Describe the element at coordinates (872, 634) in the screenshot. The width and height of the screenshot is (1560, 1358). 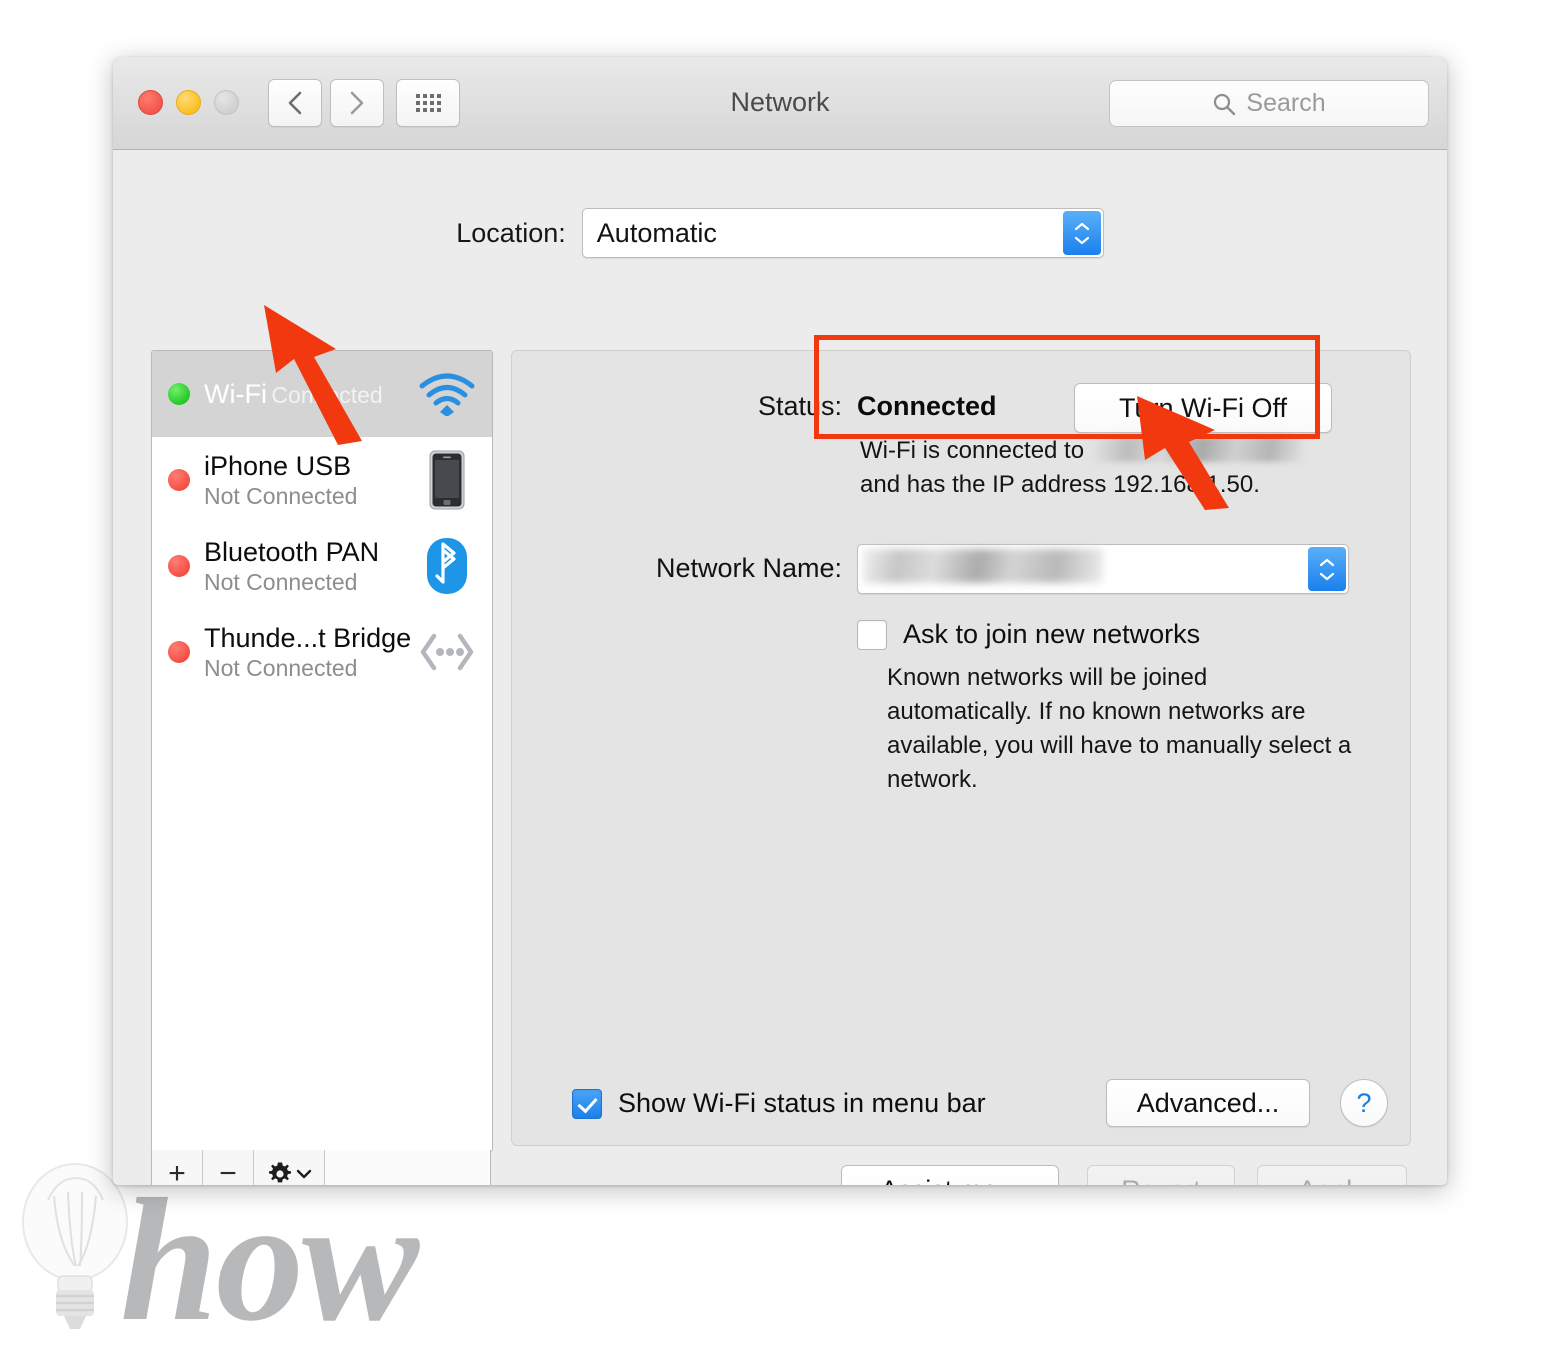
I see `ask-to-join-checkbox` at that location.